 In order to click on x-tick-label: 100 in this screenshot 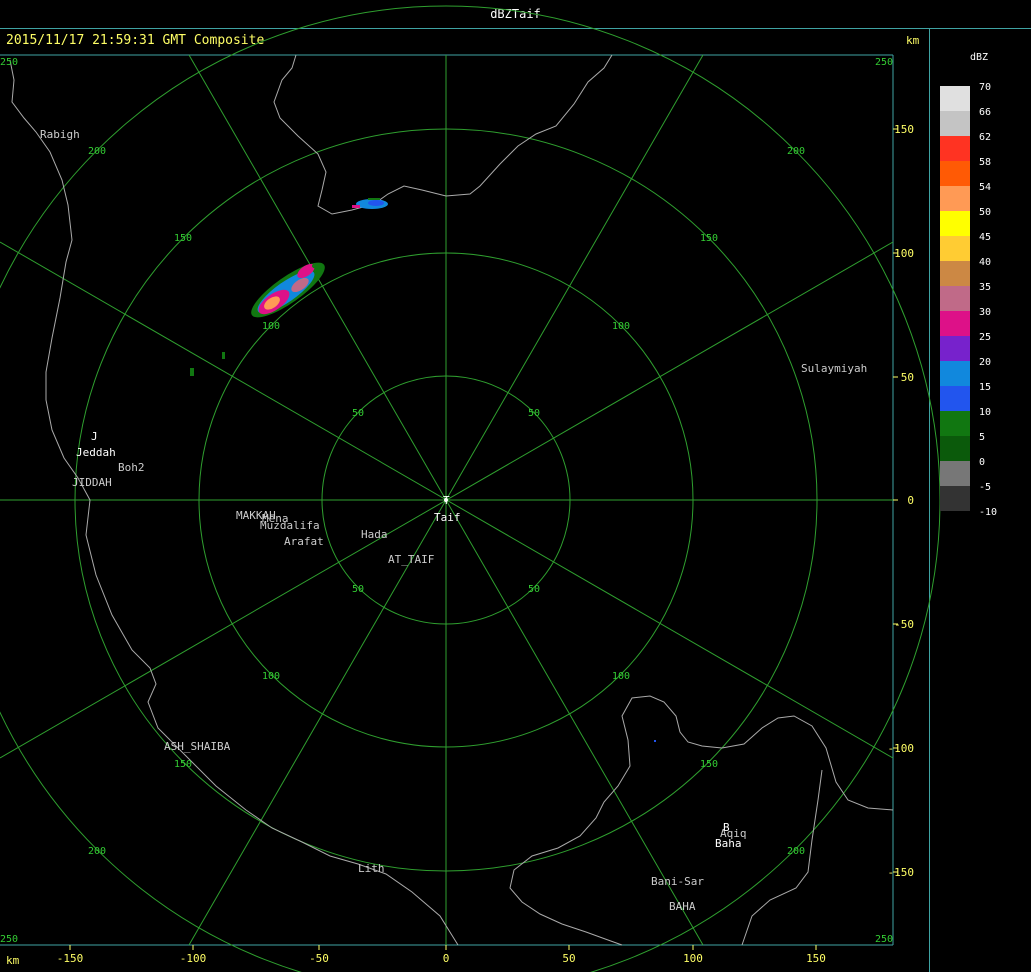, I will do `click(693, 958)`.